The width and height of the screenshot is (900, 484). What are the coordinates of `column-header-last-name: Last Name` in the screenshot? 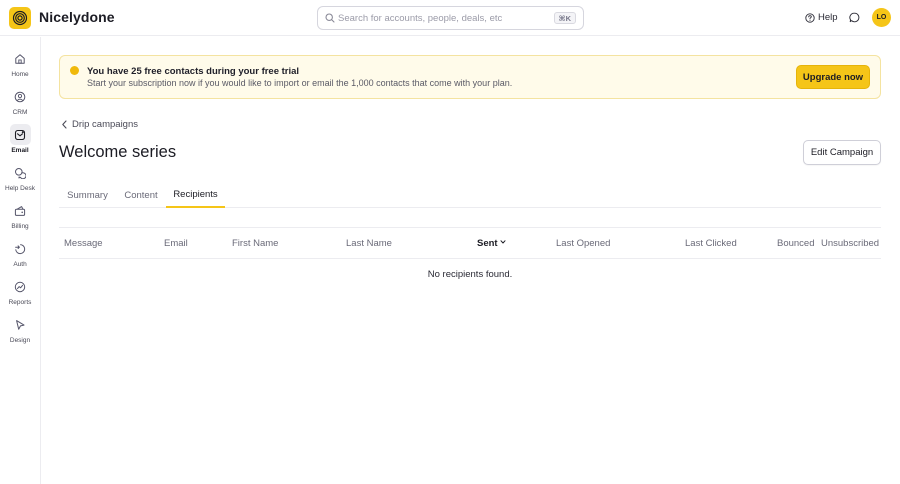 It's located at (369, 243).